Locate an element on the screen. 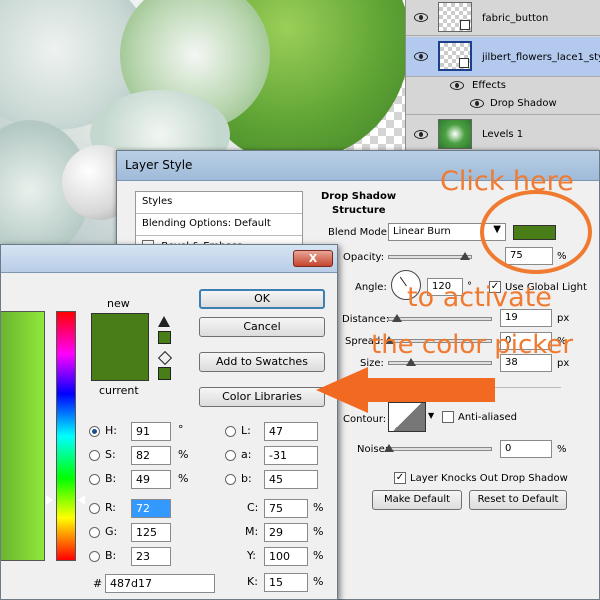  layer-name: fabric_button is located at coordinates (515, 18).